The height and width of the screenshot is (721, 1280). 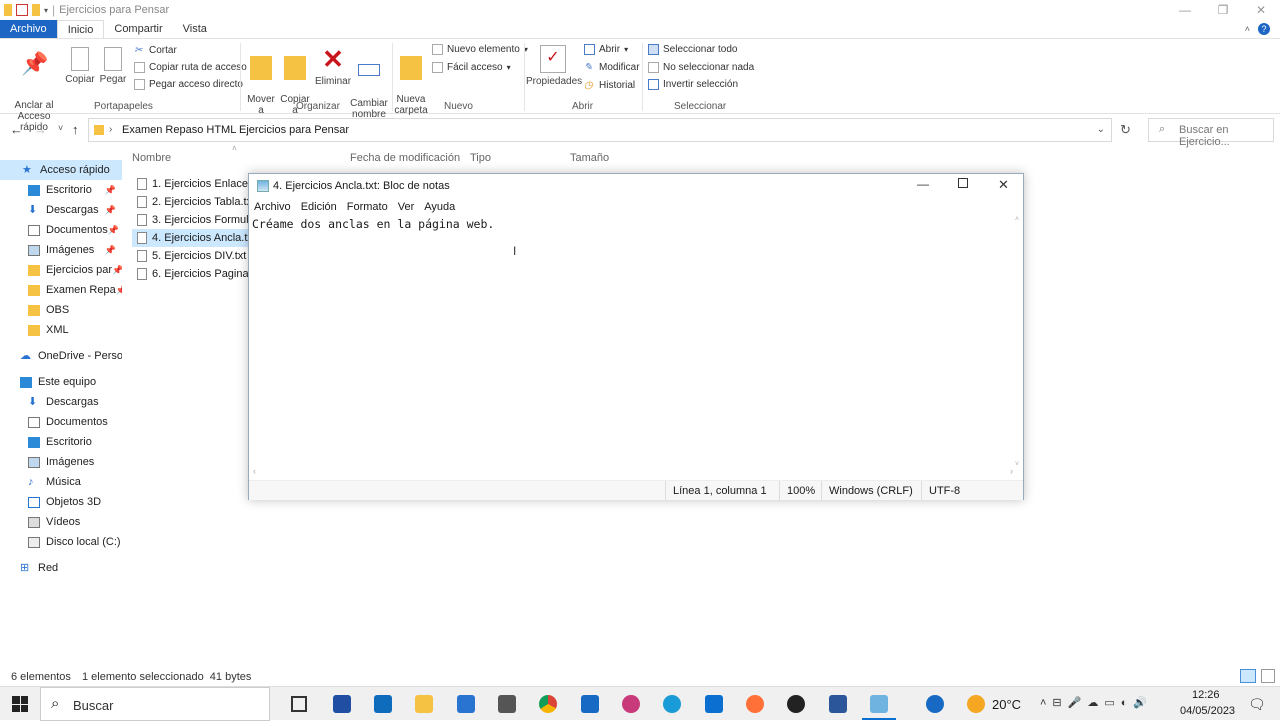 What do you see at coordinates (192, 274) in the screenshot?
I see `file-row: 6. Ejercicios Pagina We` at bounding box center [192, 274].